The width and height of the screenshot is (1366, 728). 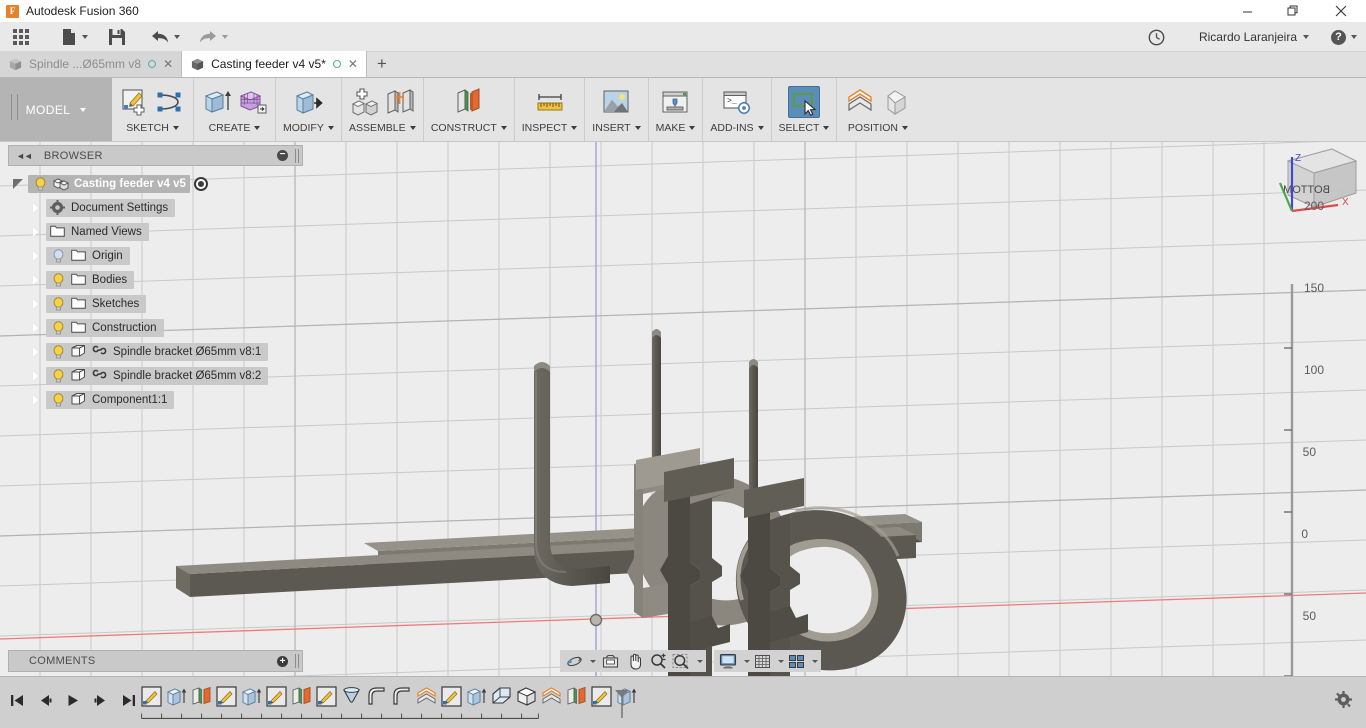 I want to click on timeline-settings-gear-icon, so click(x=1343, y=702).